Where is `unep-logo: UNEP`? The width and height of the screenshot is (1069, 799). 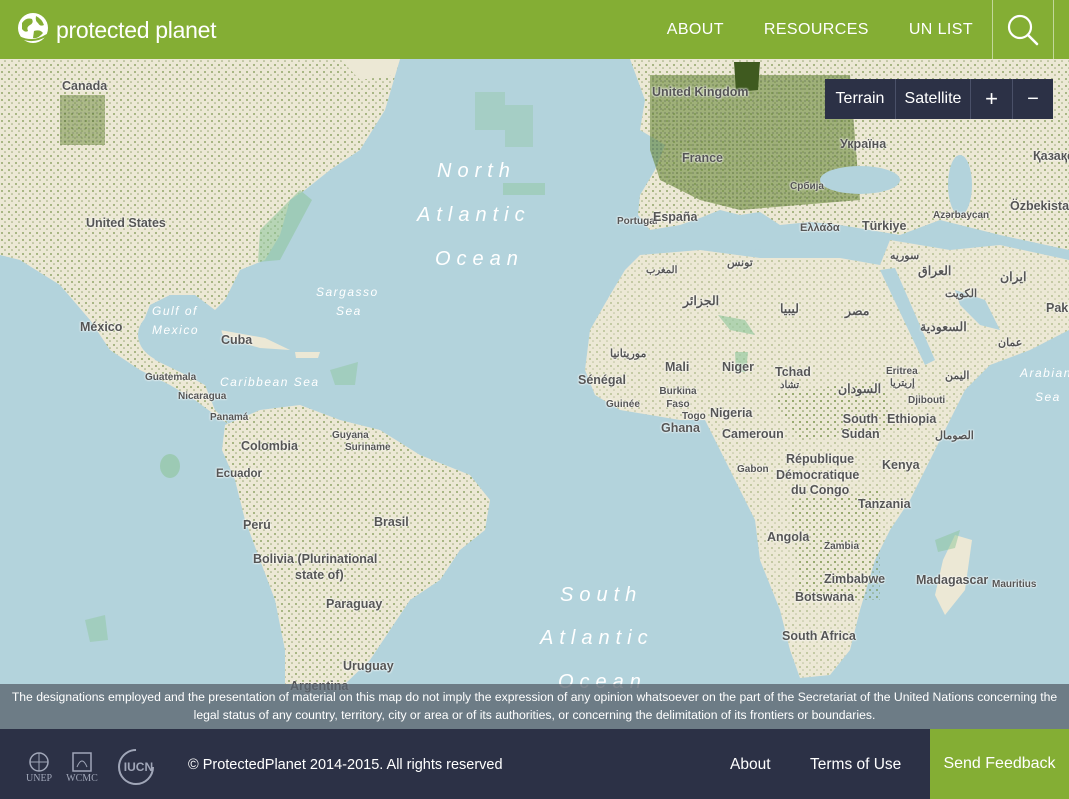 unep-logo: UNEP is located at coordinates (39, 767).